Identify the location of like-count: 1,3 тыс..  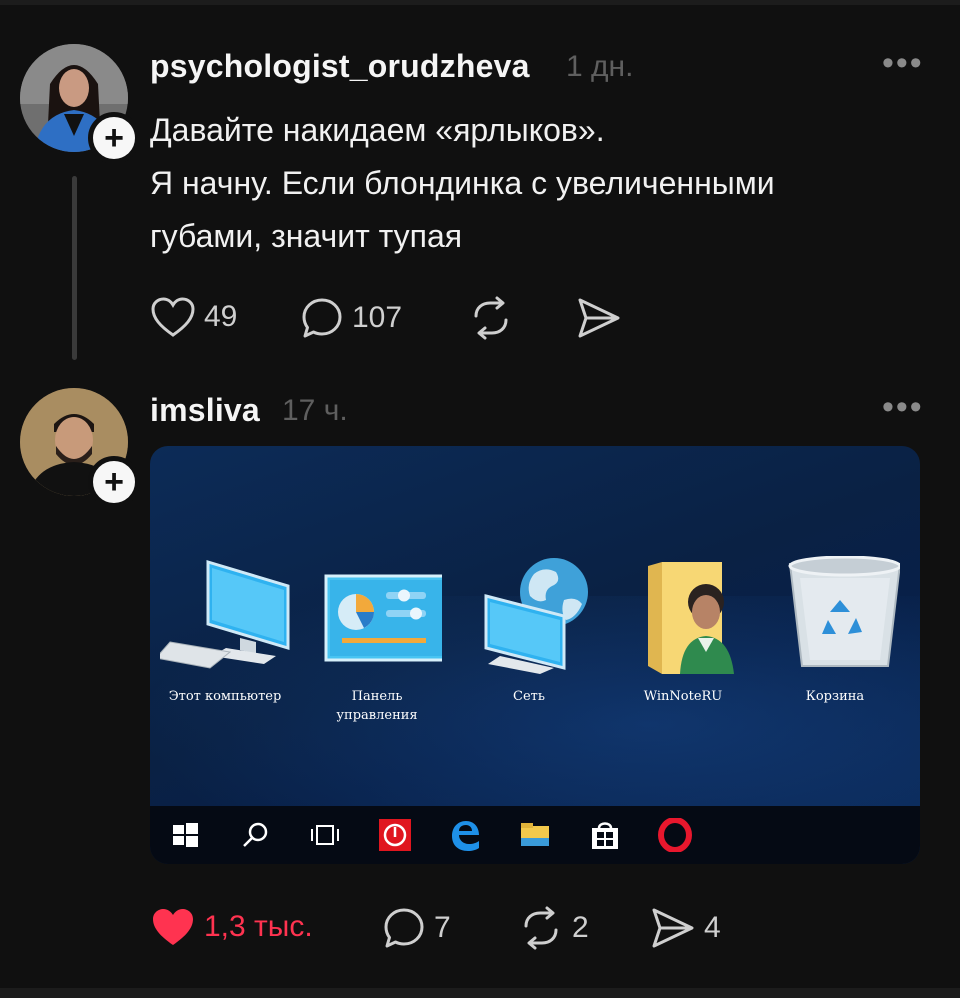
(258, 926).